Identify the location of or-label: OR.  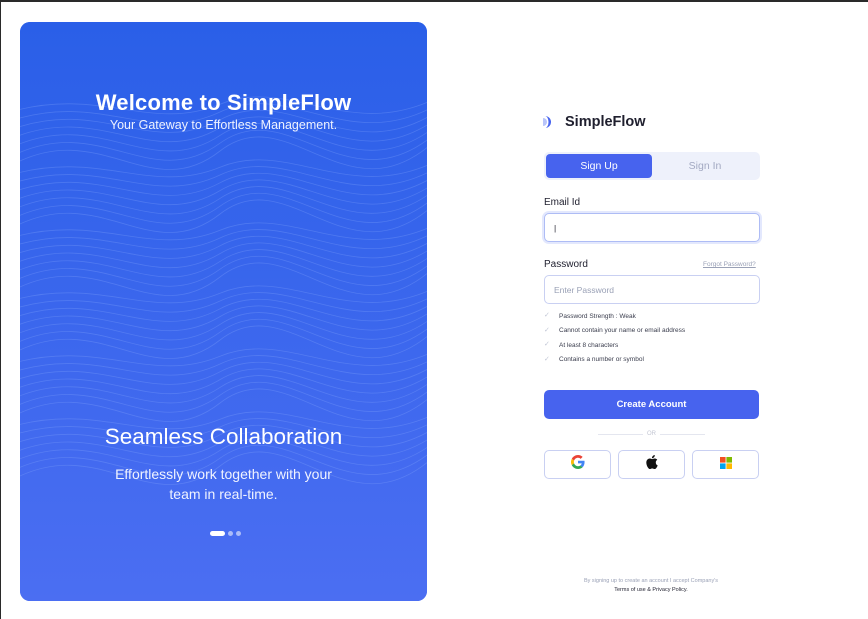
(651, 434).